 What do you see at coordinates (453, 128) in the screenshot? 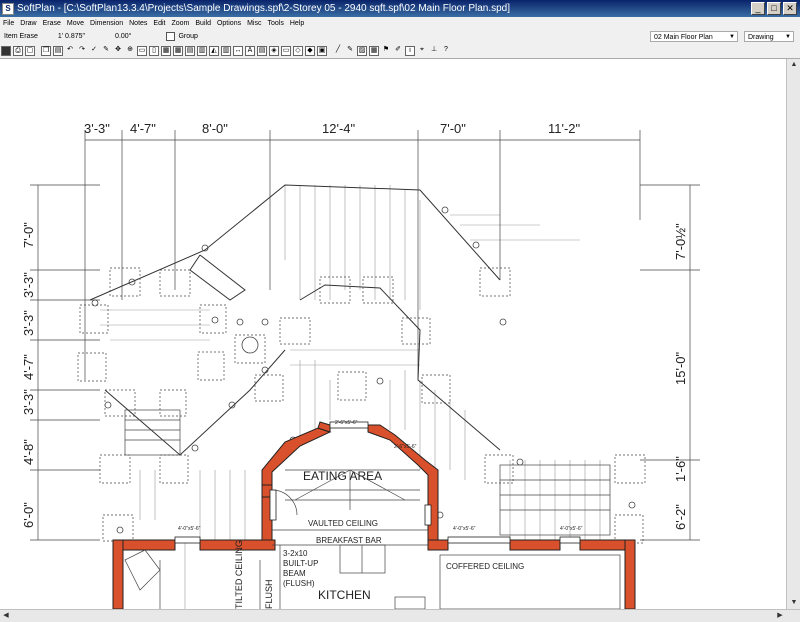
I see `dim-top-5: 7'-0"` at bounding box center [453, 128].